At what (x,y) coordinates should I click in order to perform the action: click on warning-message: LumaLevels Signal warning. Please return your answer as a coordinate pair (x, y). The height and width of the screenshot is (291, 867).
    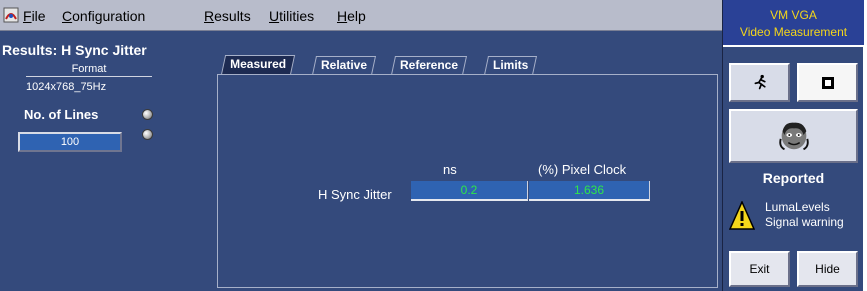
    Looking at the image, I should click on (793, 217).